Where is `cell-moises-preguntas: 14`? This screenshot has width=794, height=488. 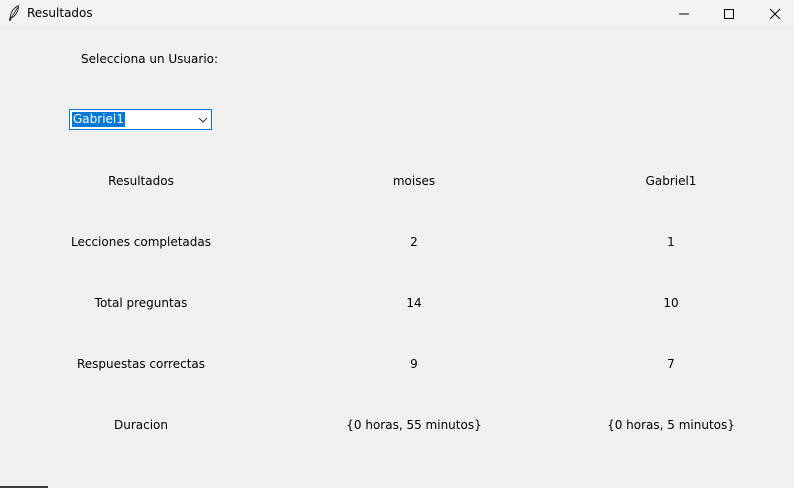 cell-moises-preguntas: 14 is located at coordinates (414, 303).